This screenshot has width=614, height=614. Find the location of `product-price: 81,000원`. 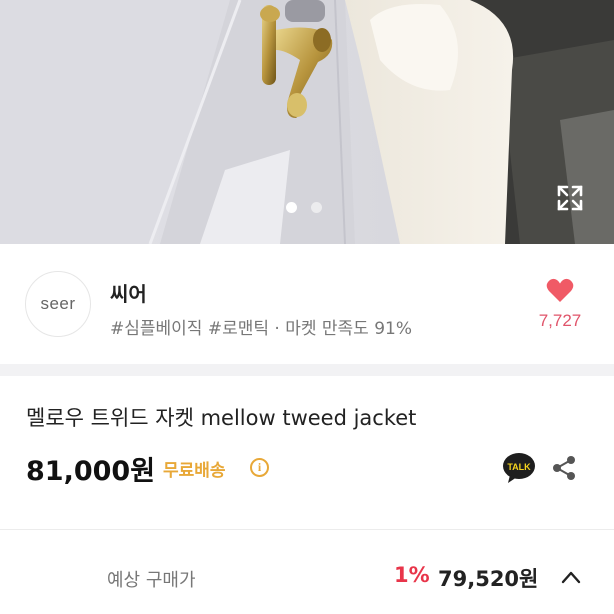

product-price: 81,000원 is located at coordinates (91, 471).